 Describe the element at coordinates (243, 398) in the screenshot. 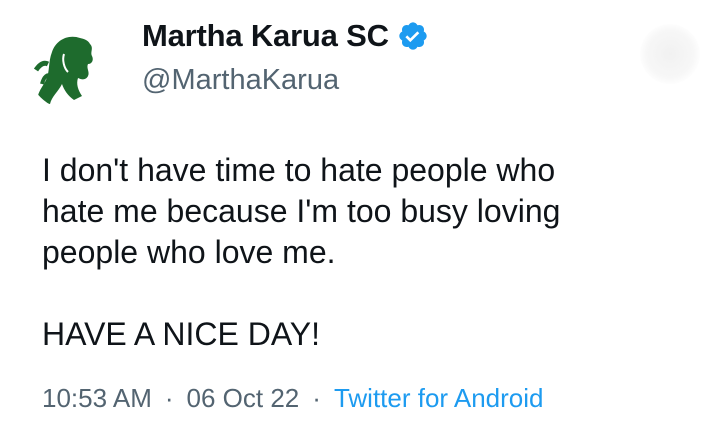

I see `tweet-date: 06 Oct 22` at that location.